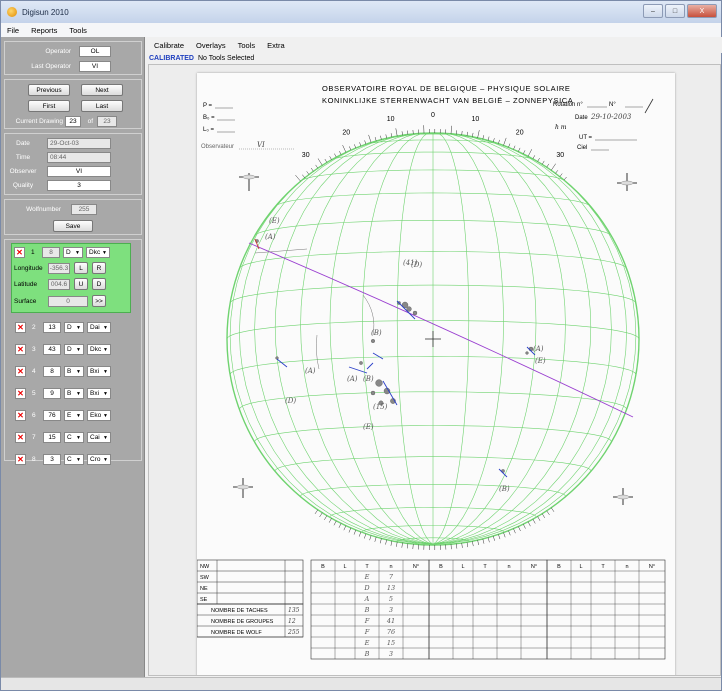  I want to click on last-operator-field: VI, so click(95, 66).